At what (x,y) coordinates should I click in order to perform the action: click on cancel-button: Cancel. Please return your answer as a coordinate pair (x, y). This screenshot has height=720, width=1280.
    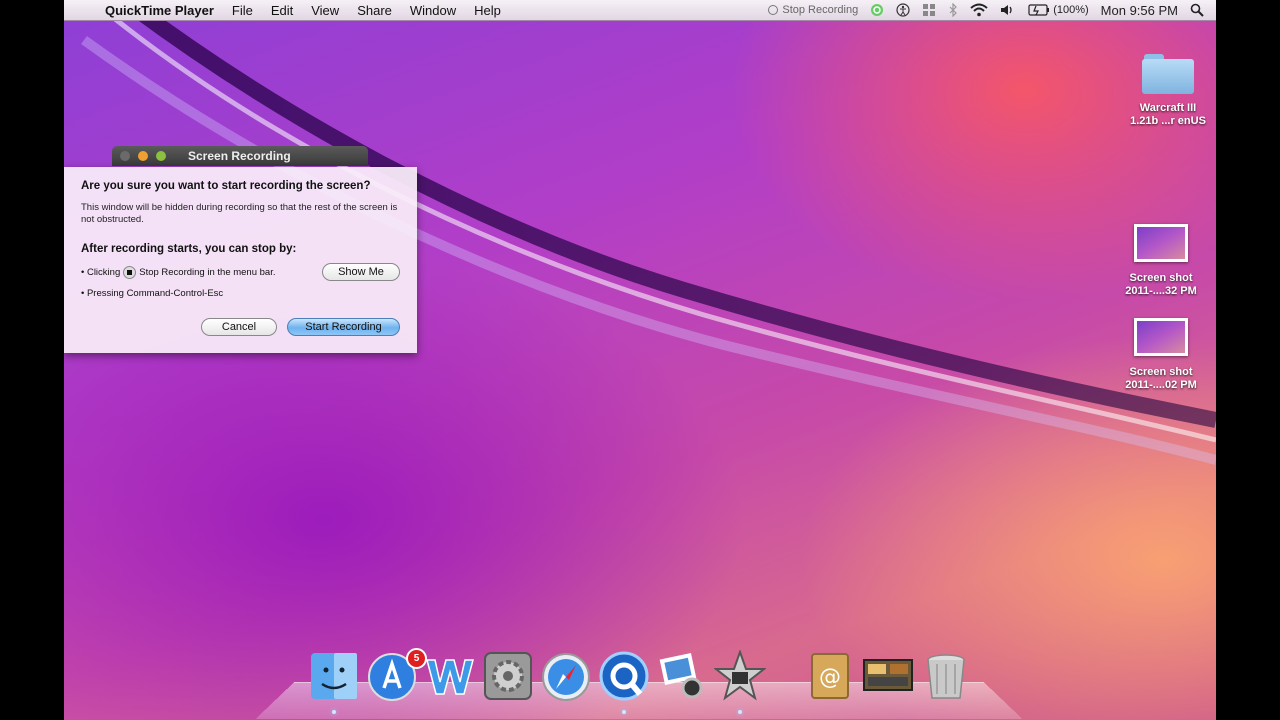
    Looking at the image, I should click on (239, 327).